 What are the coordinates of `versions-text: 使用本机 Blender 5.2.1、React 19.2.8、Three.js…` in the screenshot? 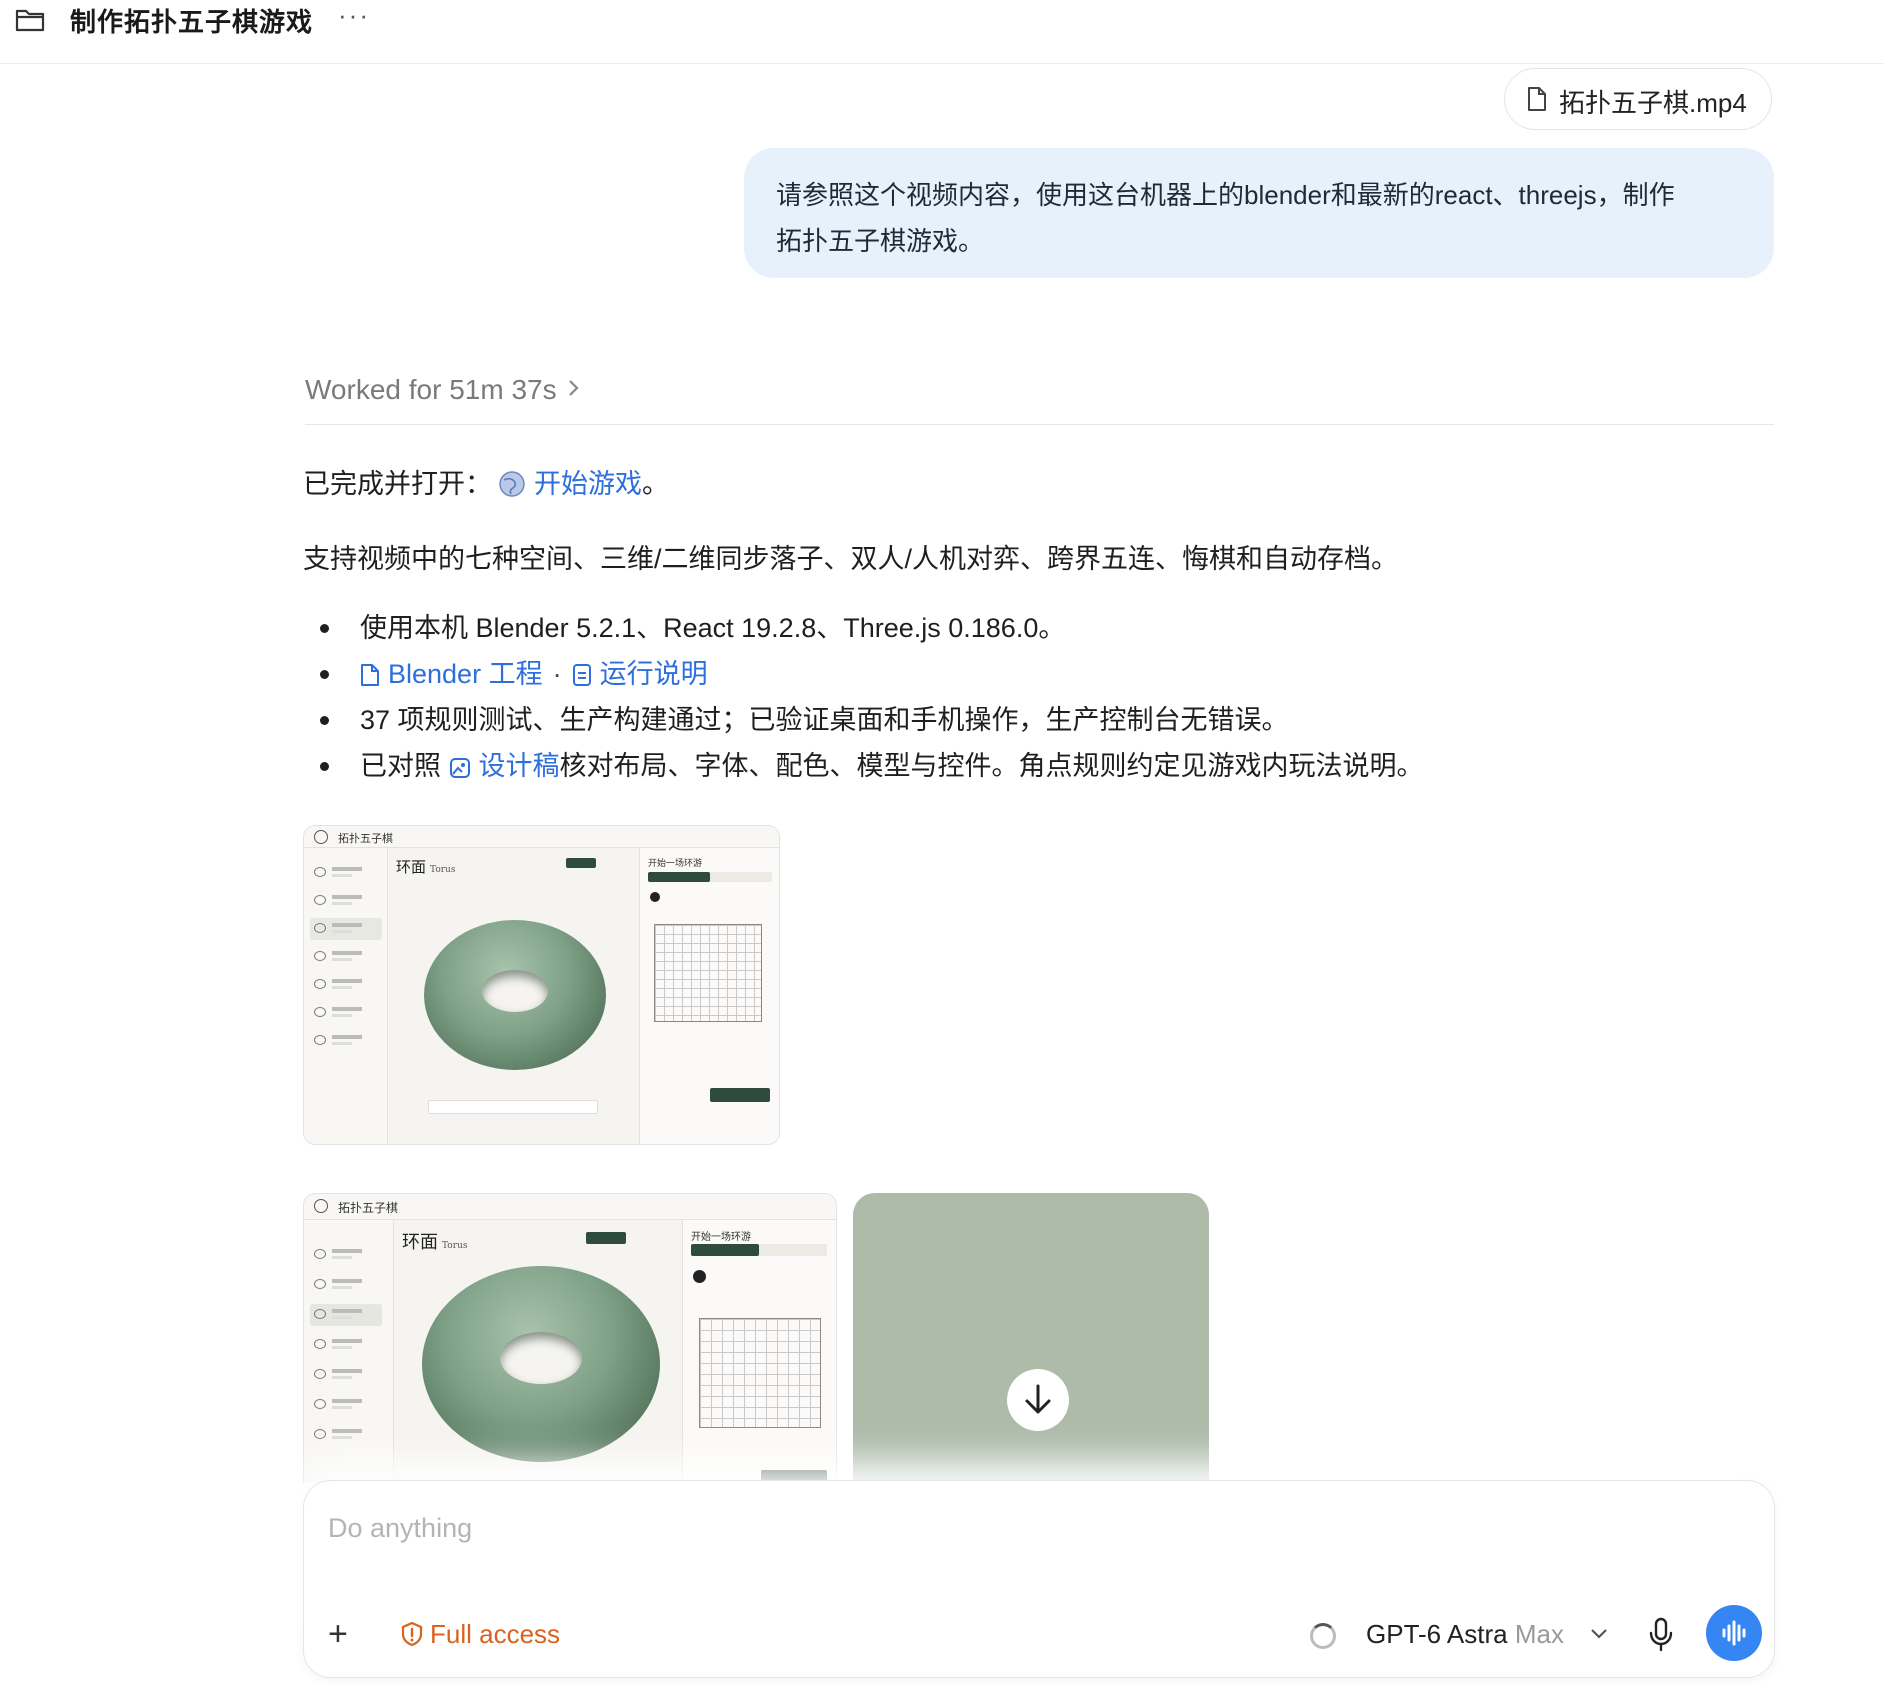 It's located at (713, 628).